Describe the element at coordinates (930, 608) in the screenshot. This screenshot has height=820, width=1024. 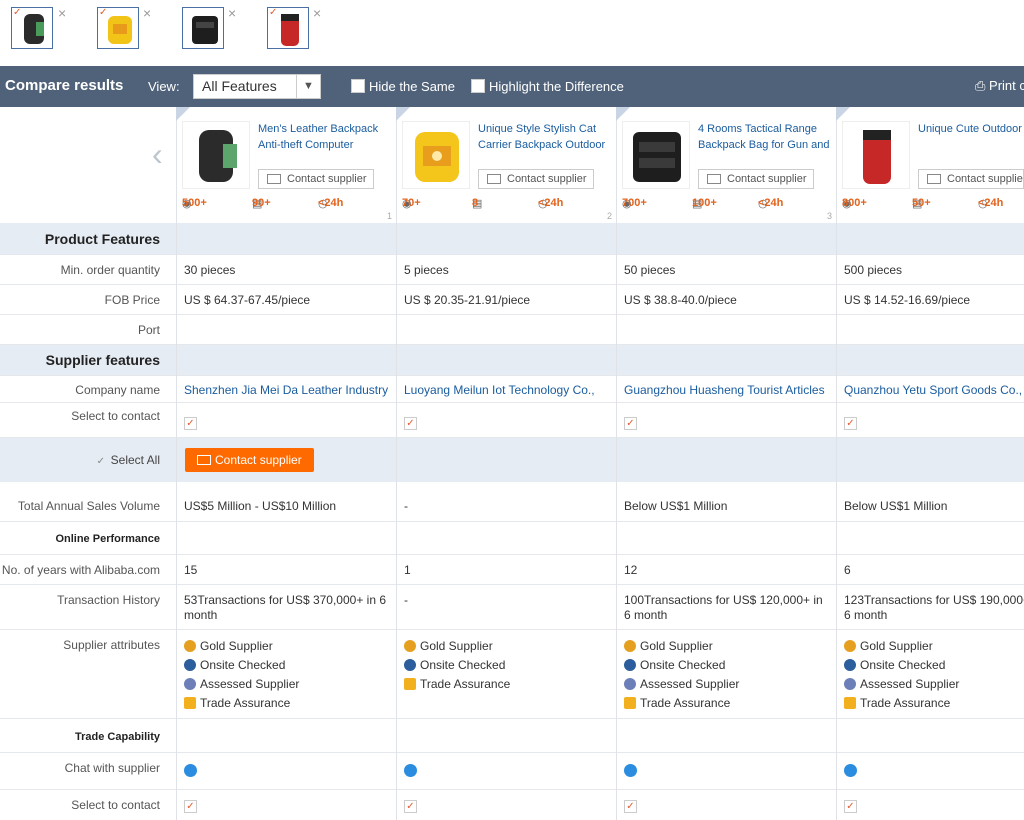
I see `transactions-cell: 123Transactions for US$ 190,000+ 6 month` at that location.